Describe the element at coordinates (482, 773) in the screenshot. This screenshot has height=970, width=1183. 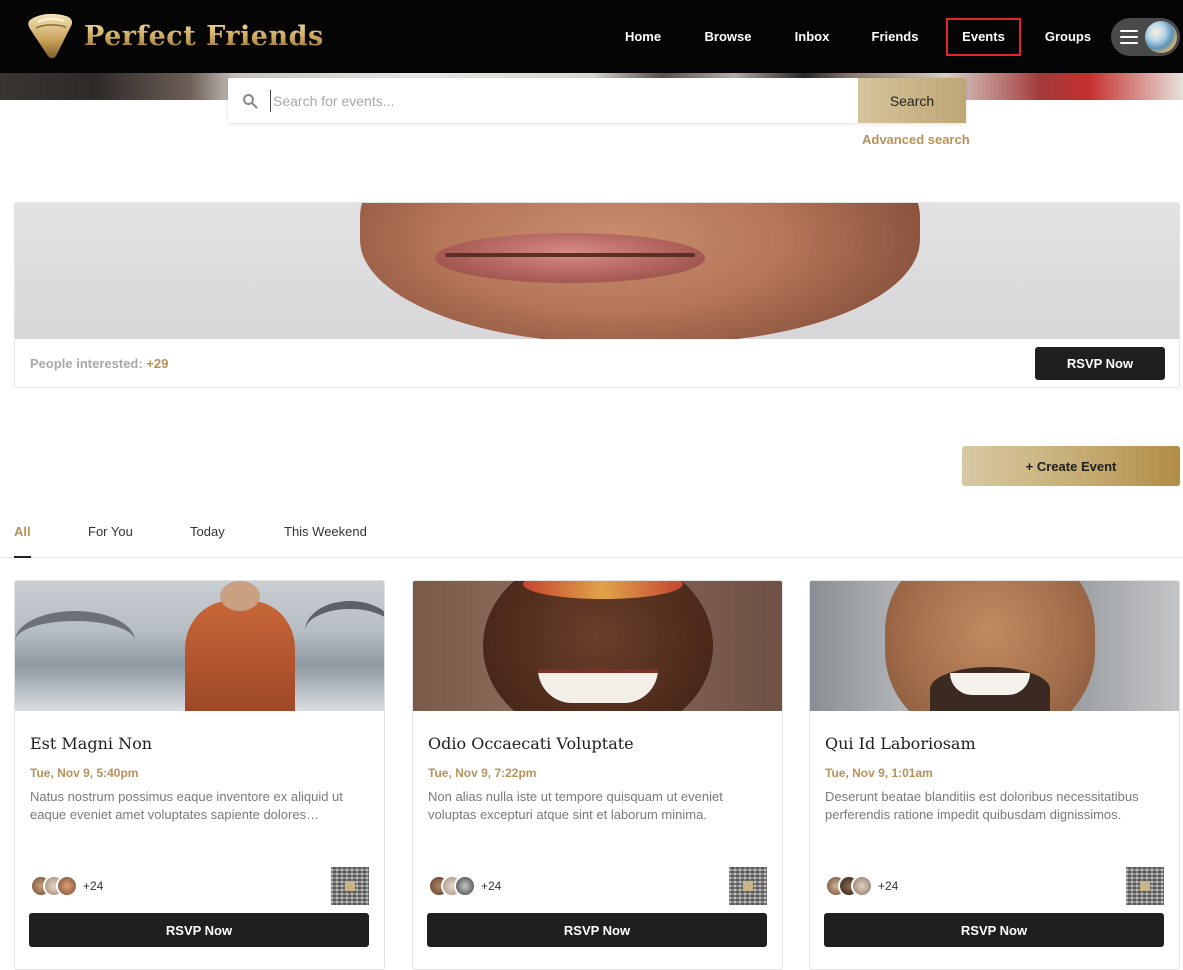
I see `event-date: Tue, Nov 9, 7:22pm` at that location.